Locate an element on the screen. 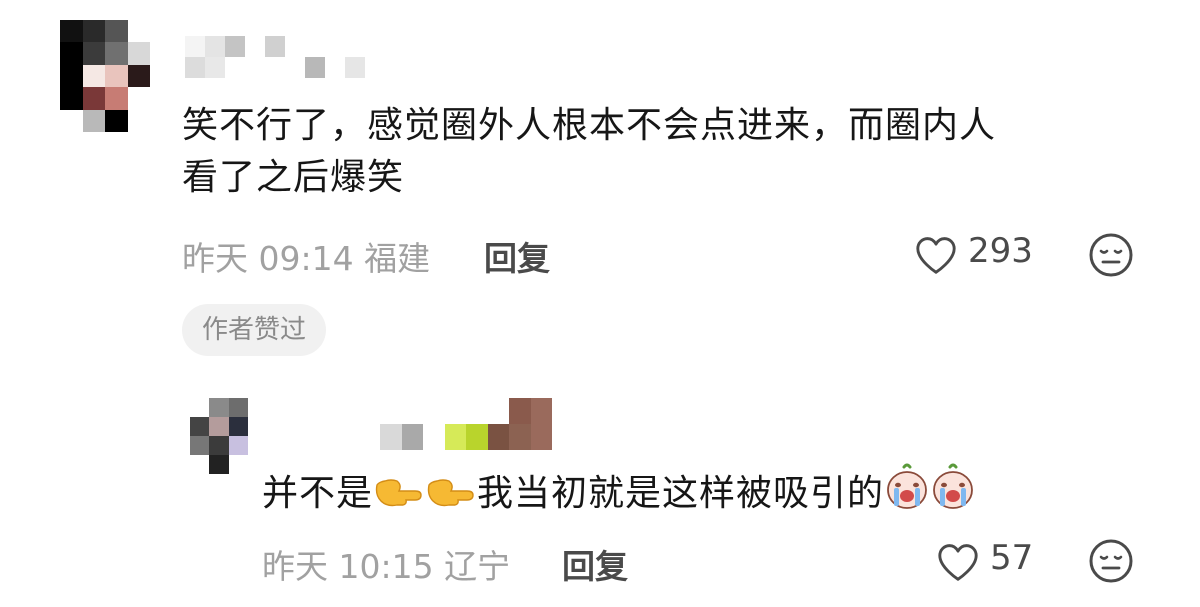 Image resolution: width=1200 pixels, height=607 pixels. avatar is located at coordinates (105, 76).